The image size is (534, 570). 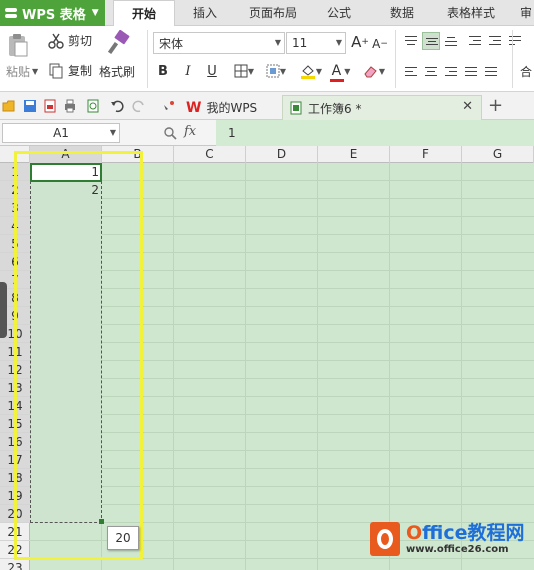 What do you see at coordinates (385, 539) in the screenshot?
I see `office-logo-icon` at bounding box center [385, 539].